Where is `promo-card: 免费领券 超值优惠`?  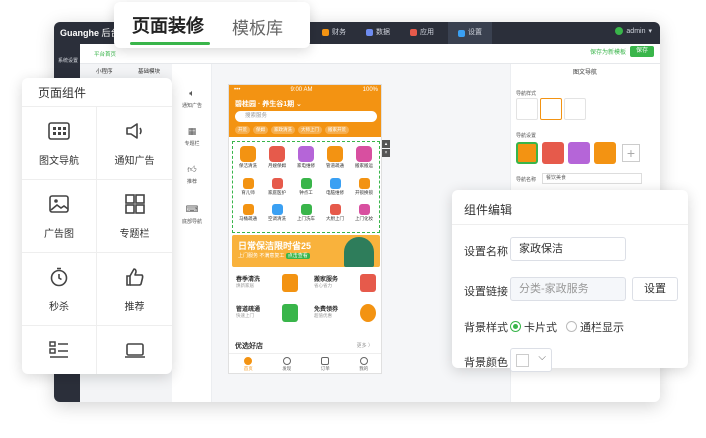
promo-card: 免费领券 超值优惠 is located at coordinates (345, 313).